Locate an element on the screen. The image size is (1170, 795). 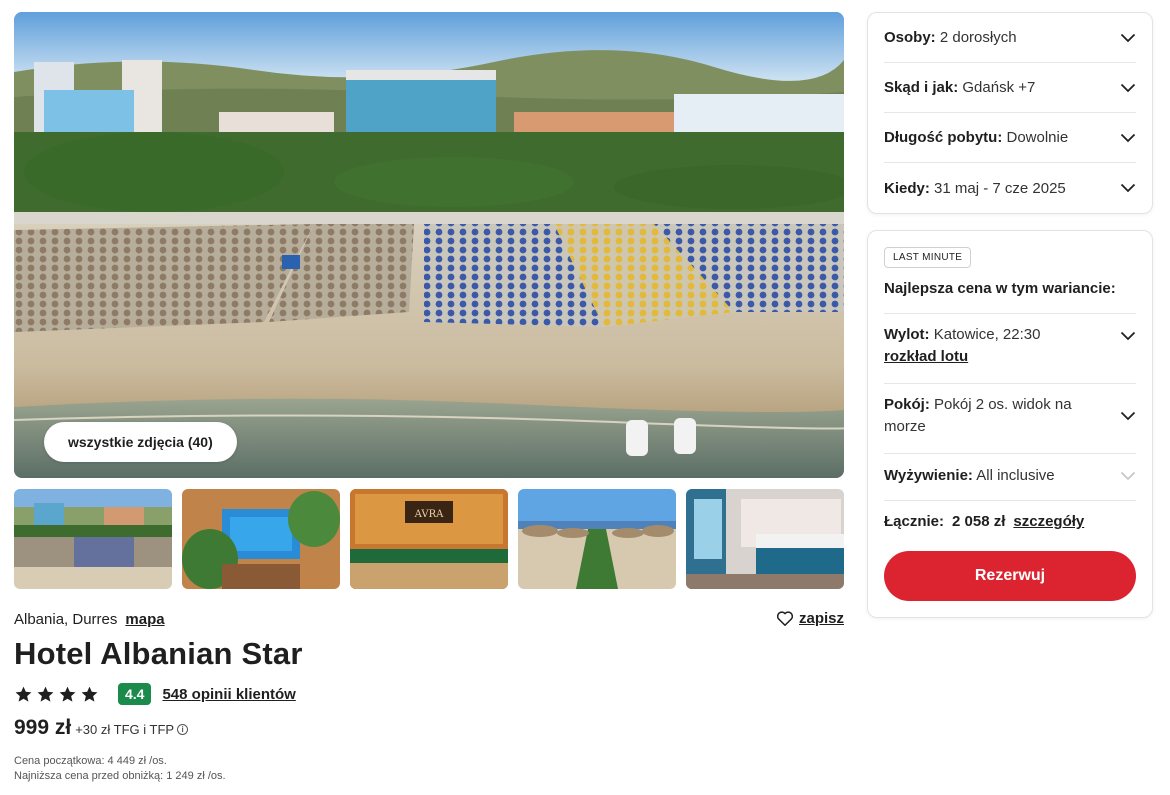
hotel-name: Hotel Albanian Star is located at coordinates (158, 653).